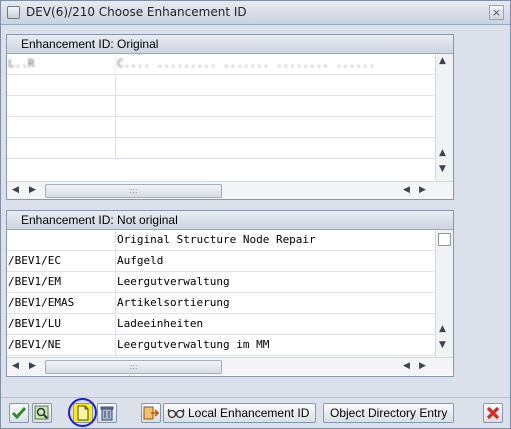 This screenshot has height=429, width=511. I want to click on find-button, so click(42, 413).